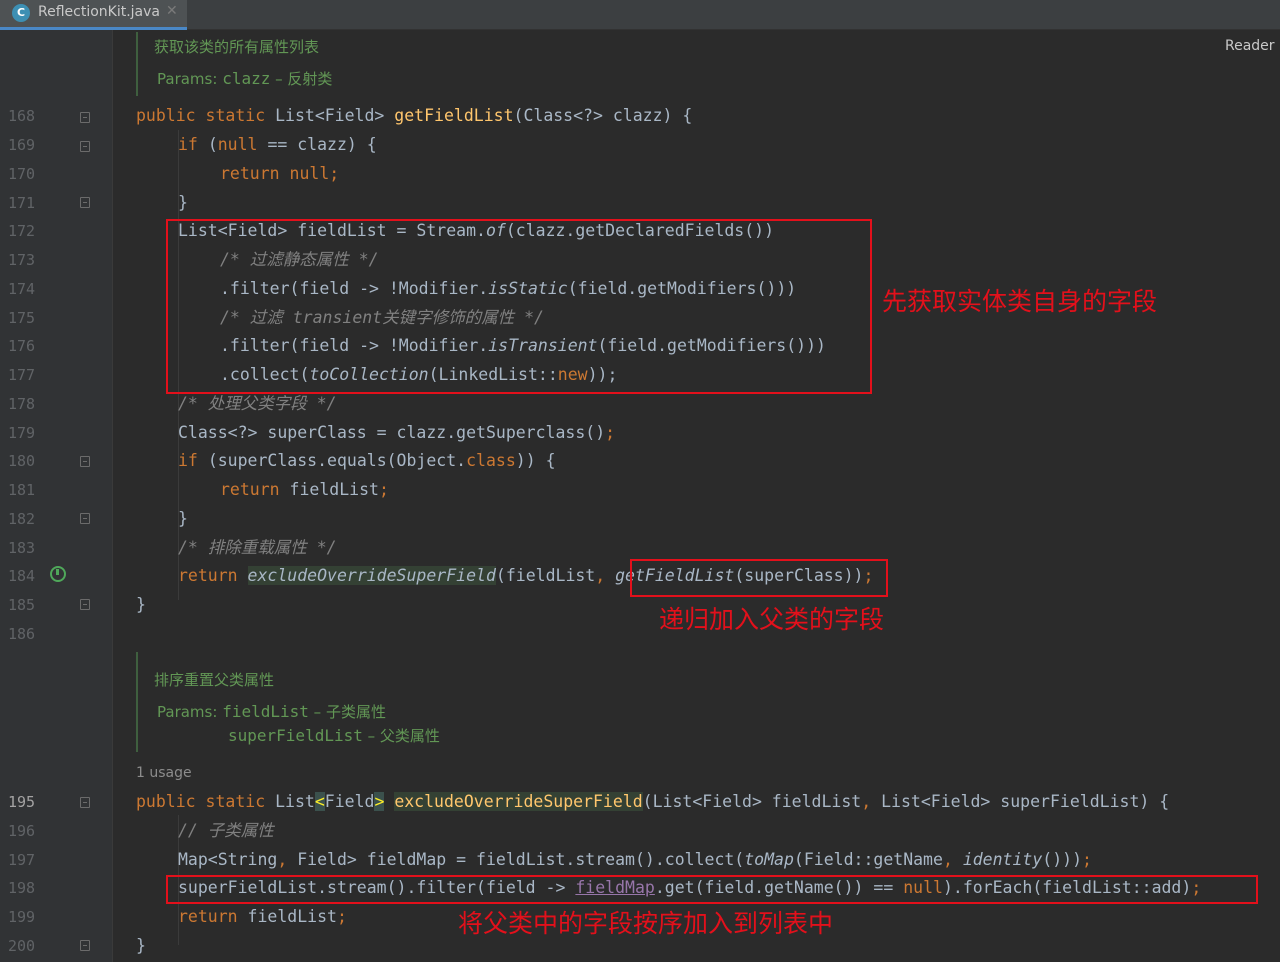 Image resolution: width=1280 pixels, height=962 pixels. What do you see at coordinates (58, 574) in the screenshot?
I see `recursive-call-icon` at bounding box center [58, 574].